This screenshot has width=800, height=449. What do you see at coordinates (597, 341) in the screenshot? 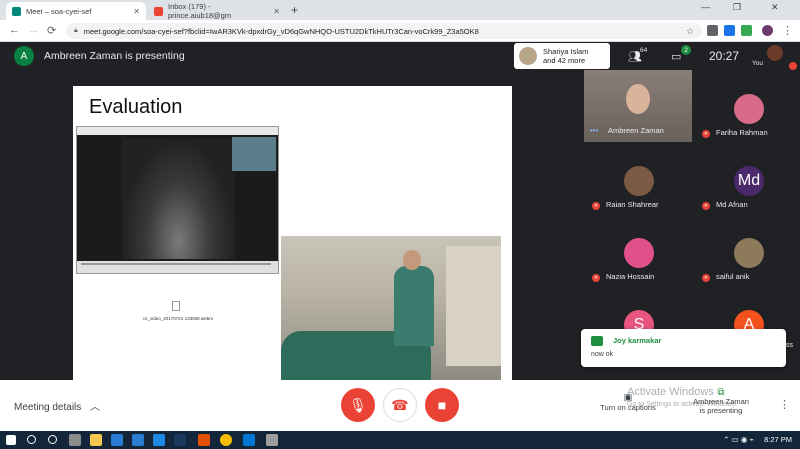
I see `chat-bubble-icon` at bounding box center [597, 341].